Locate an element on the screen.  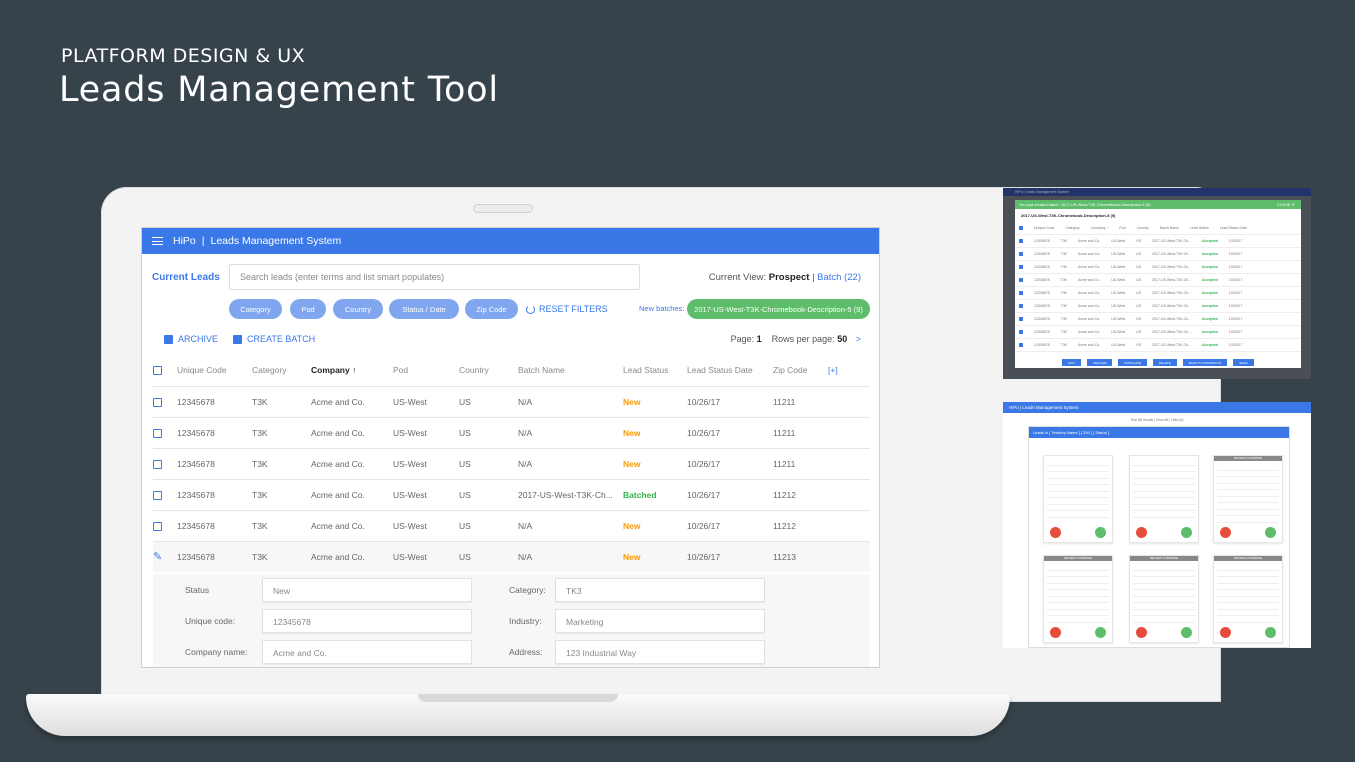
column-header-category: Category is located at coordinates (281, 371).